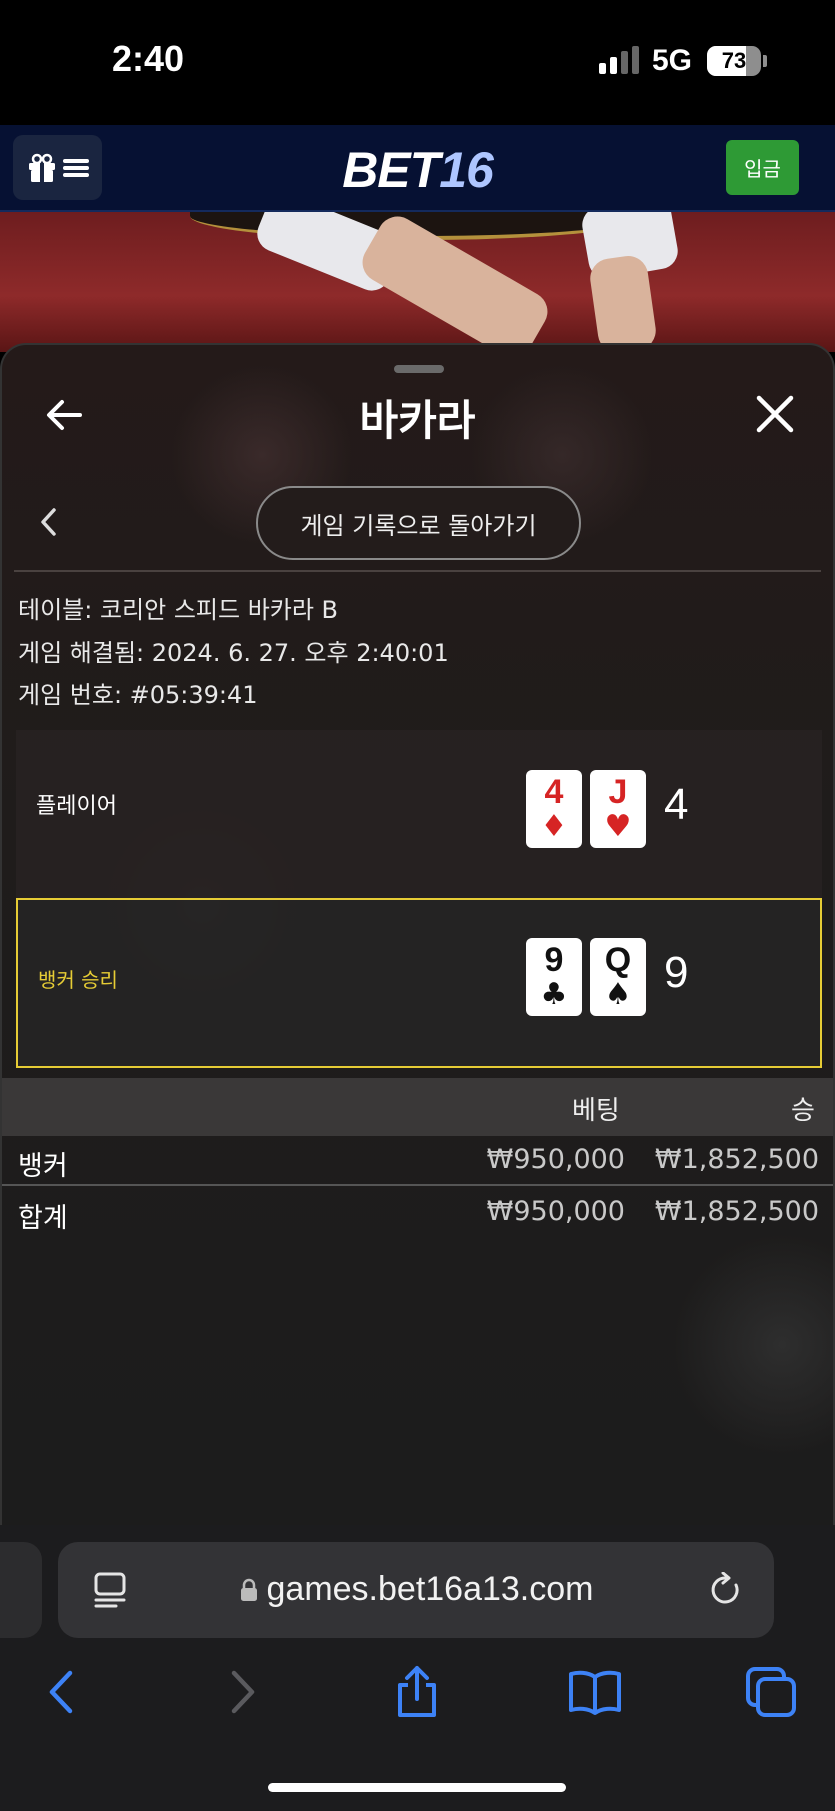 This screenshot has height=1811, width=835. Describe the element at coordinates (736, 1211) in the screenshot. I see `total-win-amount: ₩1,852,500` at that location.